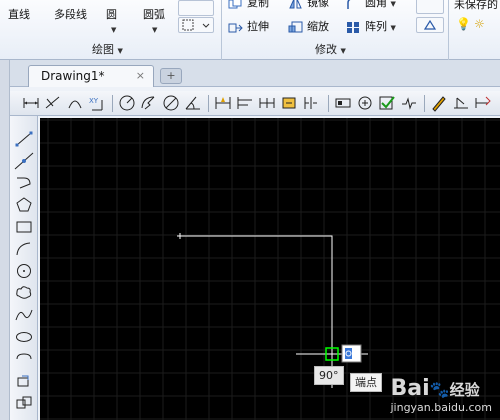 This screenshot has height=420, width=500. Describe the element at coordinates (258, 26) in the screenshot. I see `stretch-label: 拉伸` at that location.